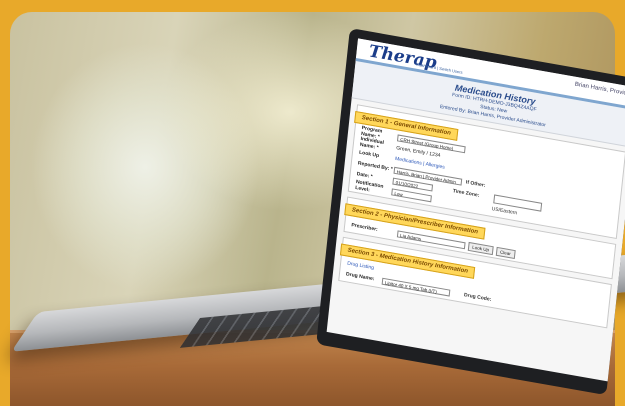 The height and width of the screenshot is (406, 625). I want to click on clear-button: Clear, so click(505, 252).